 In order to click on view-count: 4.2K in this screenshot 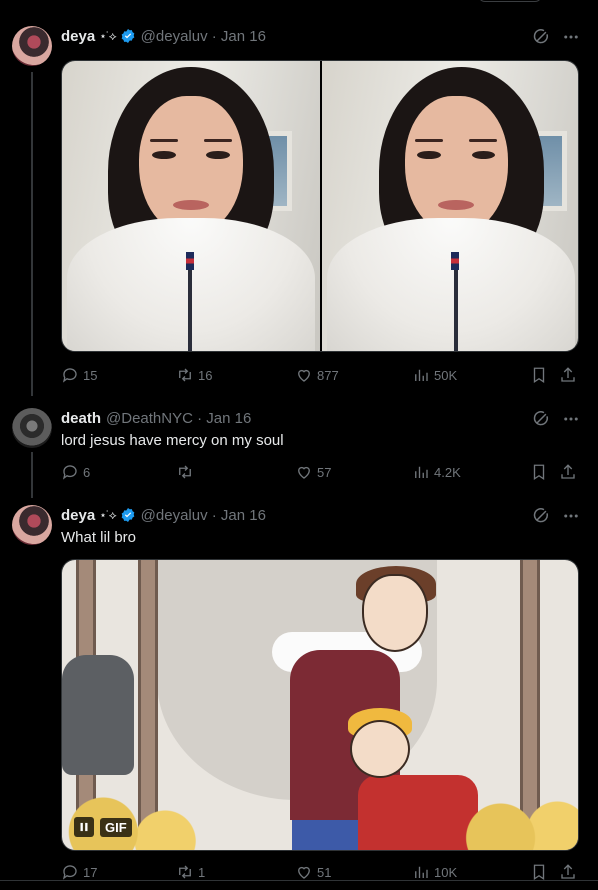, I will do `click(447, 472)`.